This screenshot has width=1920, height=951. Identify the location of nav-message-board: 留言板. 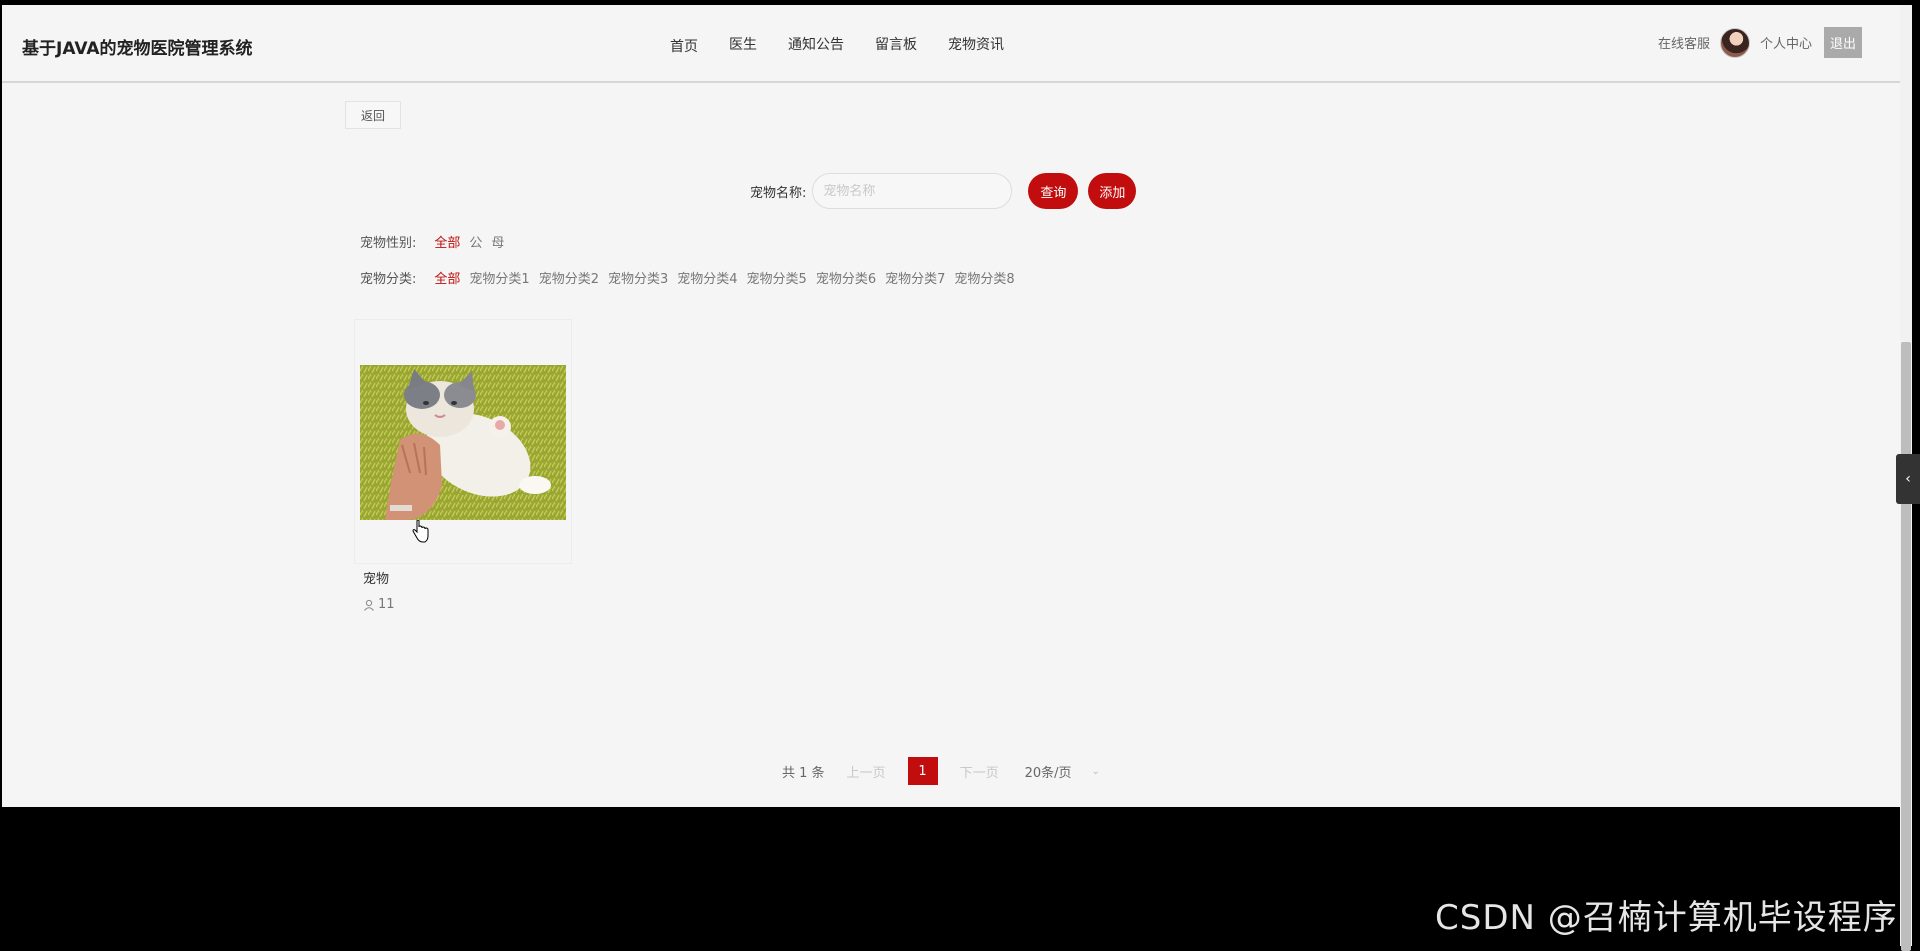
(896, 45).